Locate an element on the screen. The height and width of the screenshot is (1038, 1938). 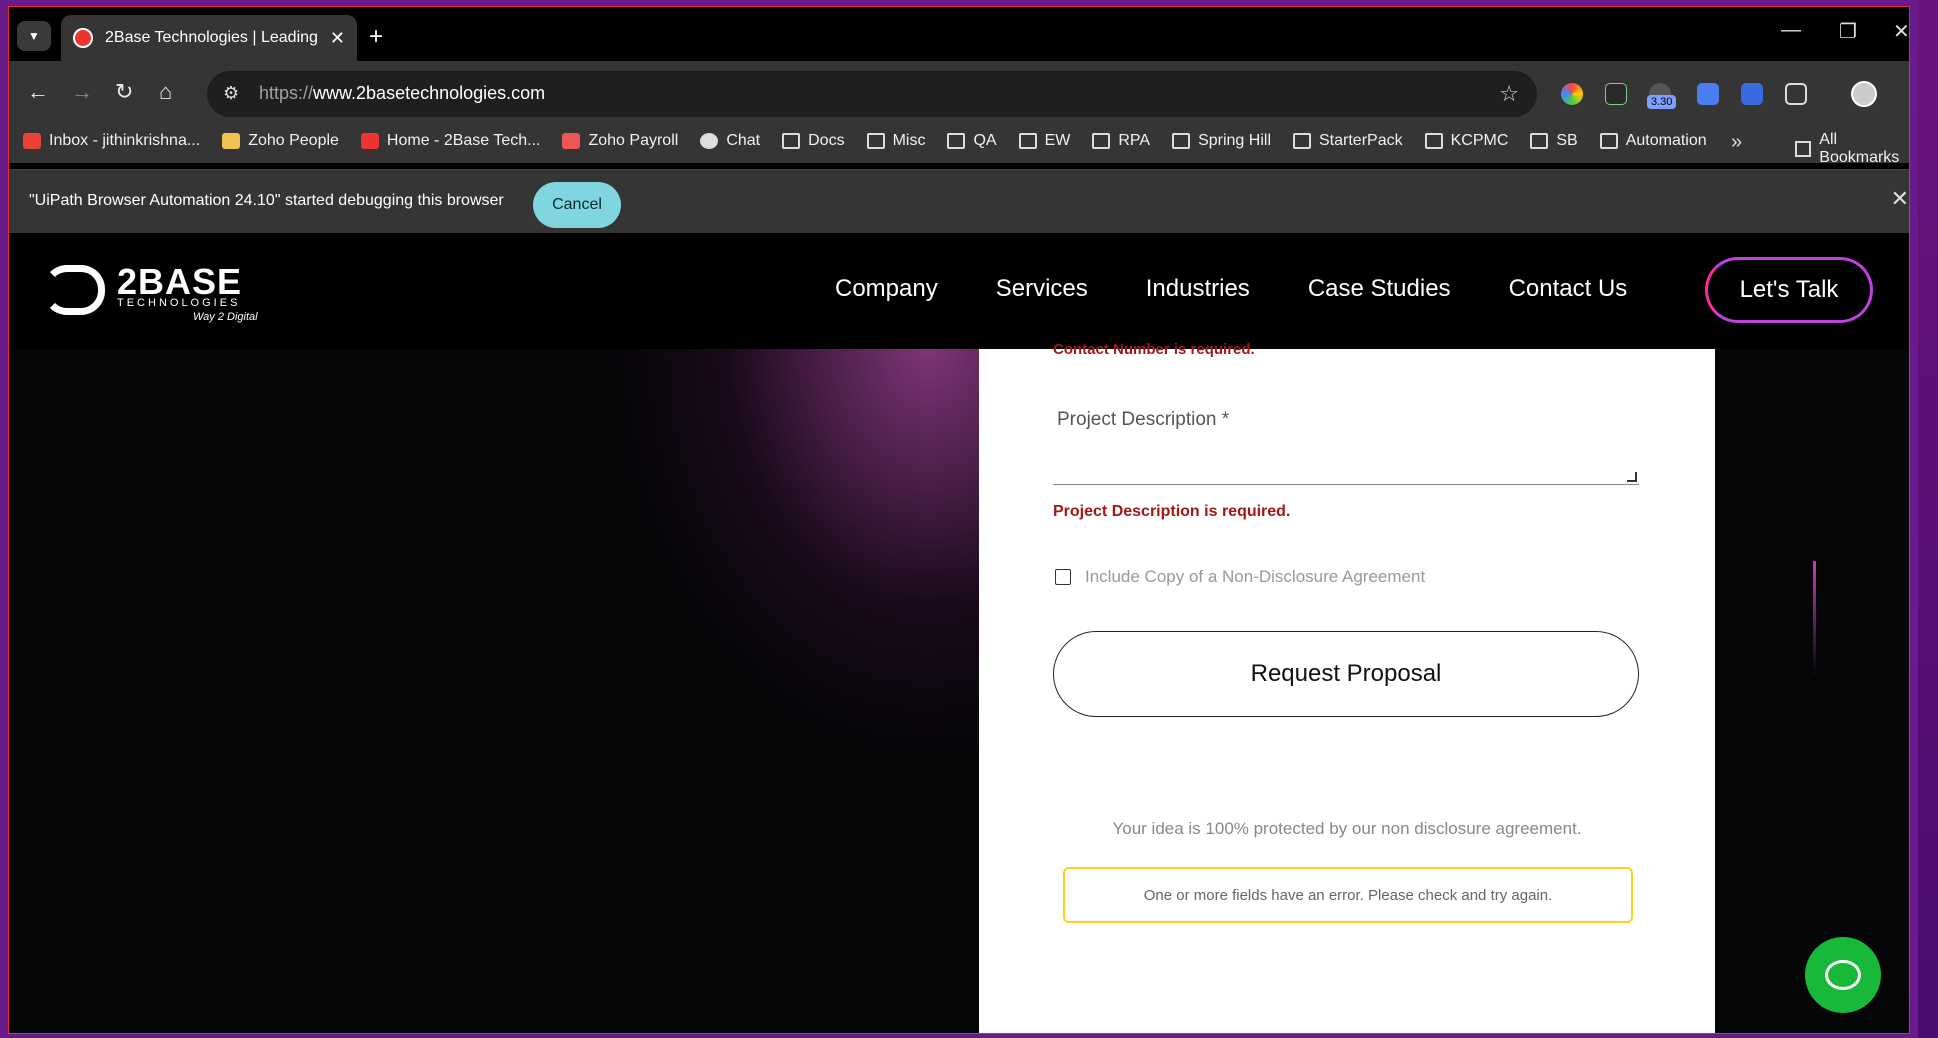
spellcheck-extension-icon is located at coordinates (1616, 94).